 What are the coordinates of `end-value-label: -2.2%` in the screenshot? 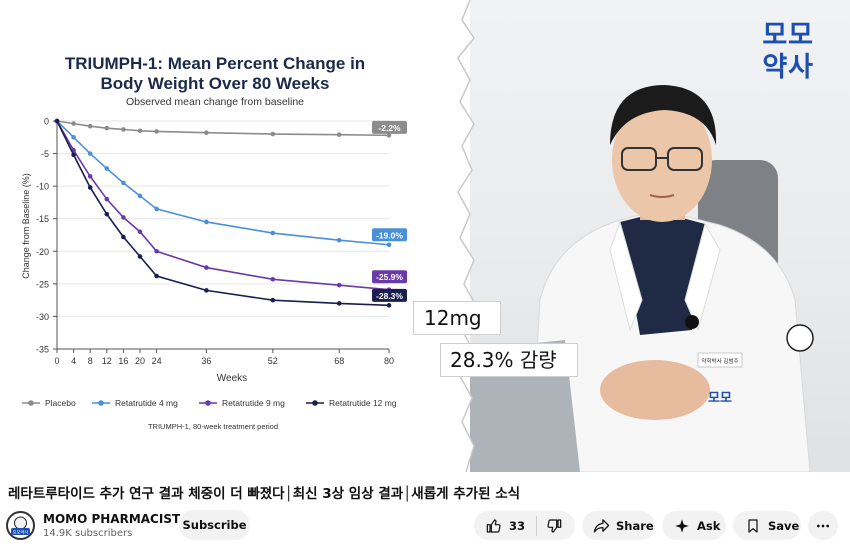 It's located at (389, 128).